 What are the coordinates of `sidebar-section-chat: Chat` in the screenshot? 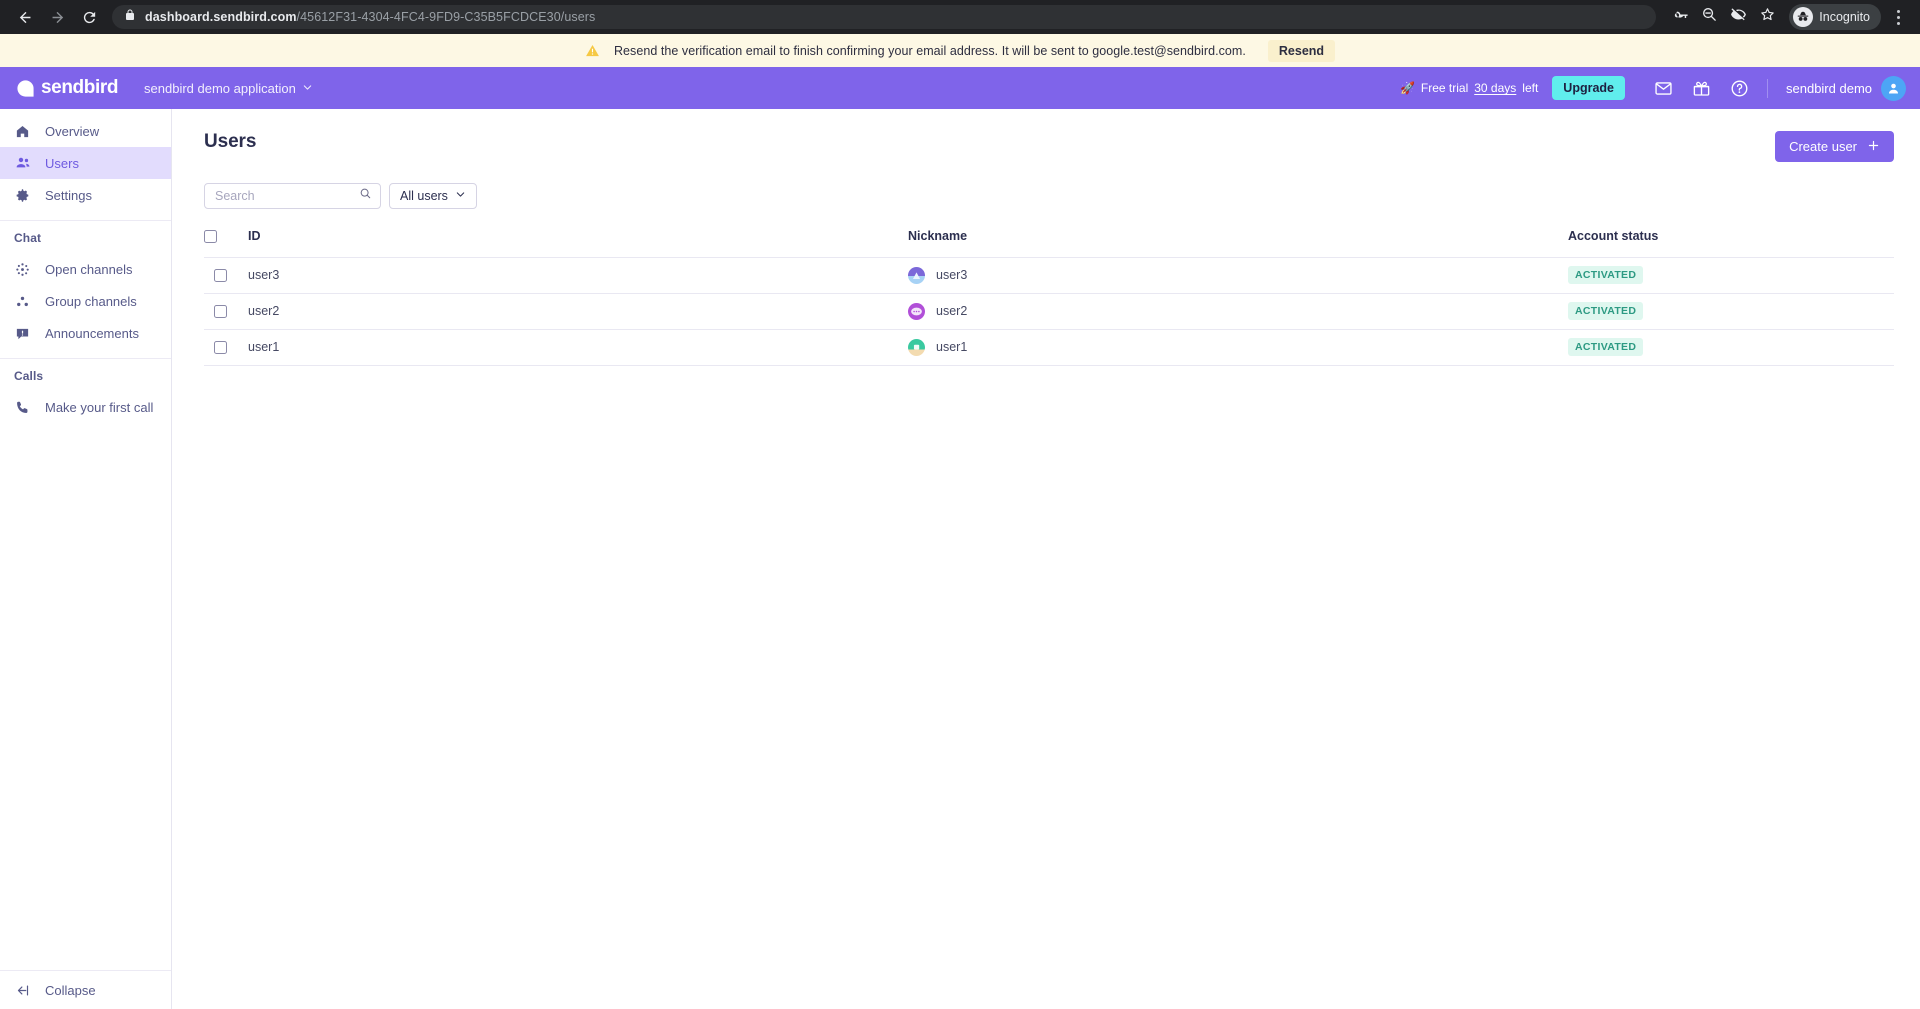 It's located at (28, 238).